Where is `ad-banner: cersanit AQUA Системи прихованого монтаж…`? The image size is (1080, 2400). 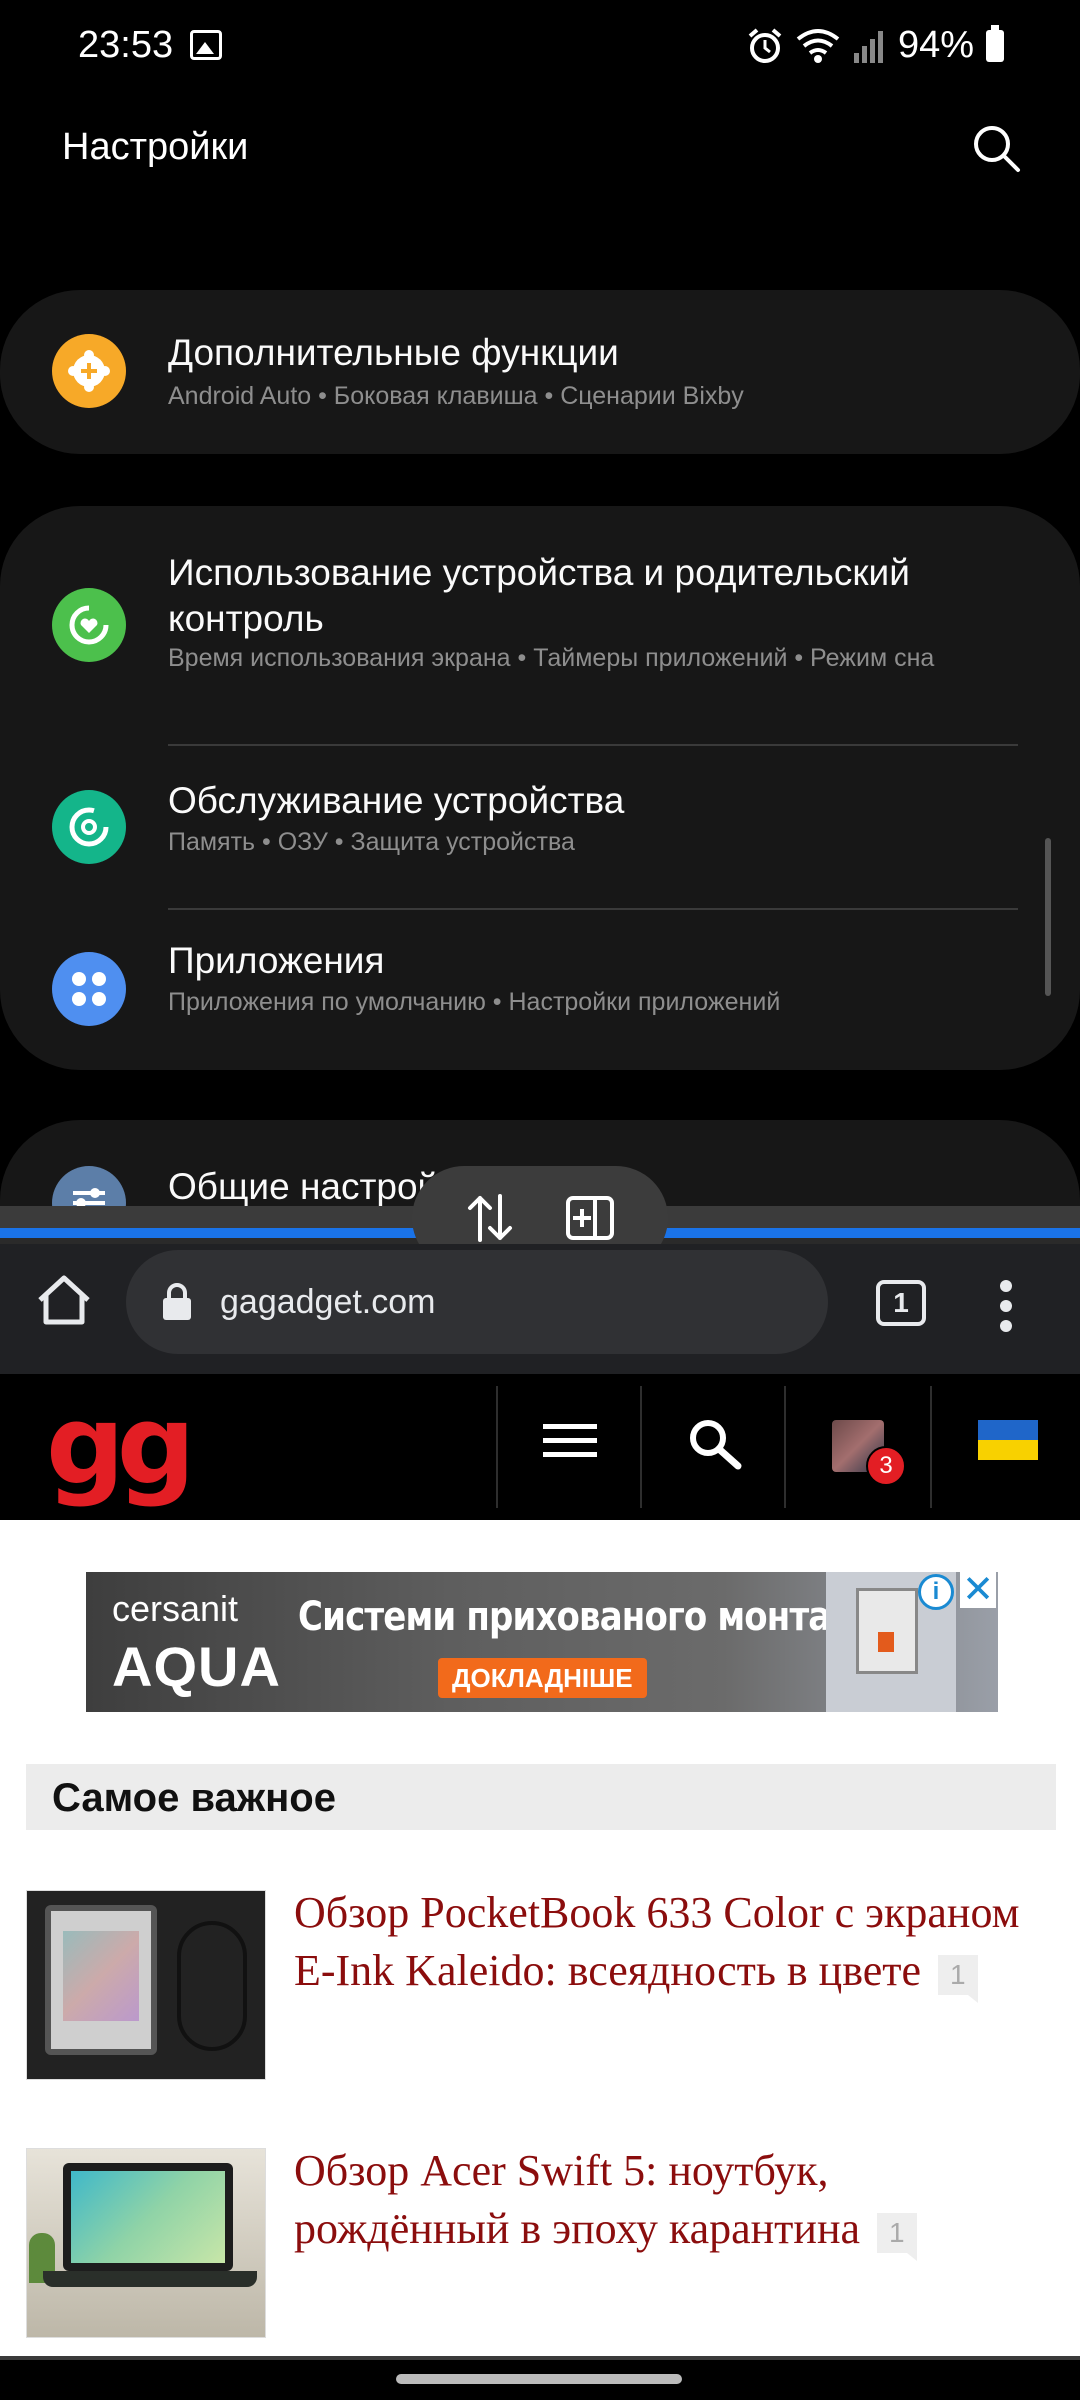
ad-banner: cersanit AQUA Системи прихованого монтаж… is located at coordinates (542, 1642).